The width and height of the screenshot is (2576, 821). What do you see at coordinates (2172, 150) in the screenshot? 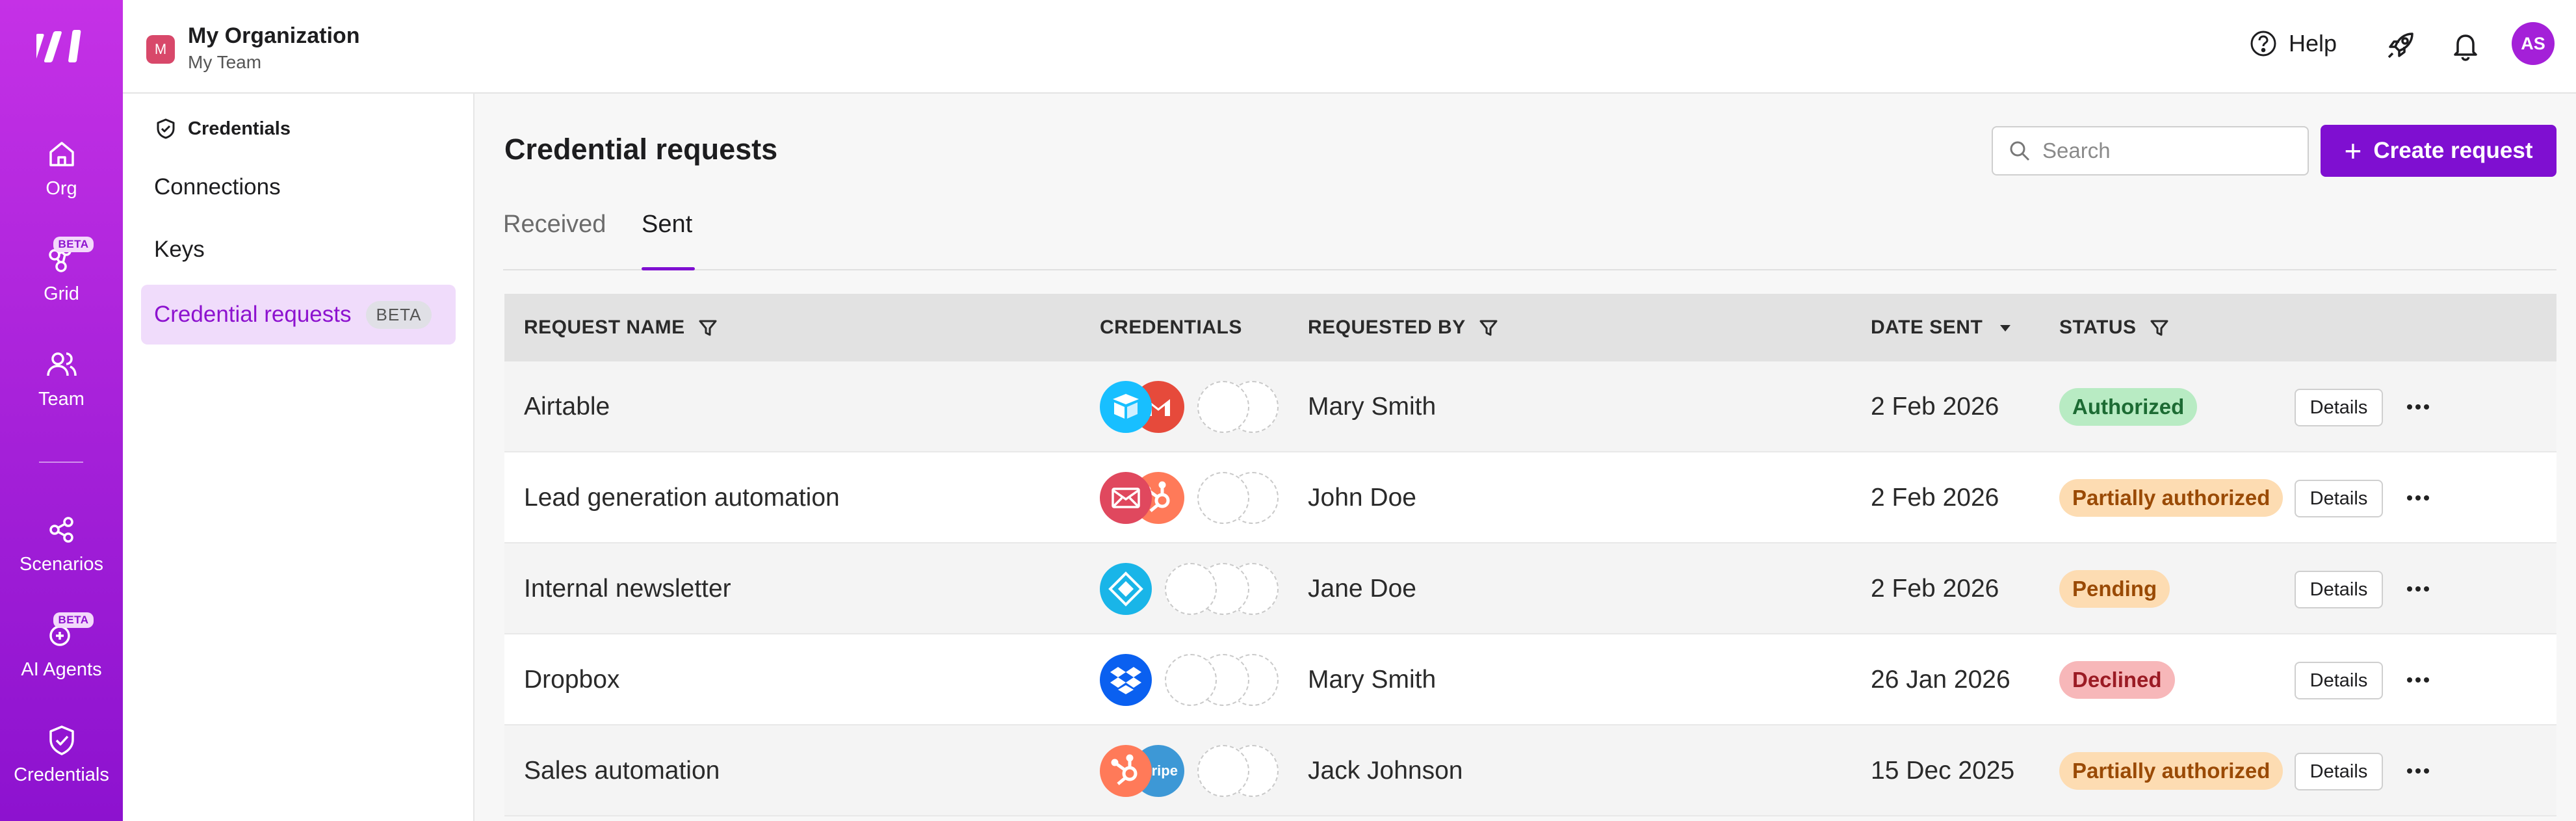
I see `search-input` at bounding box center [2172, 150].